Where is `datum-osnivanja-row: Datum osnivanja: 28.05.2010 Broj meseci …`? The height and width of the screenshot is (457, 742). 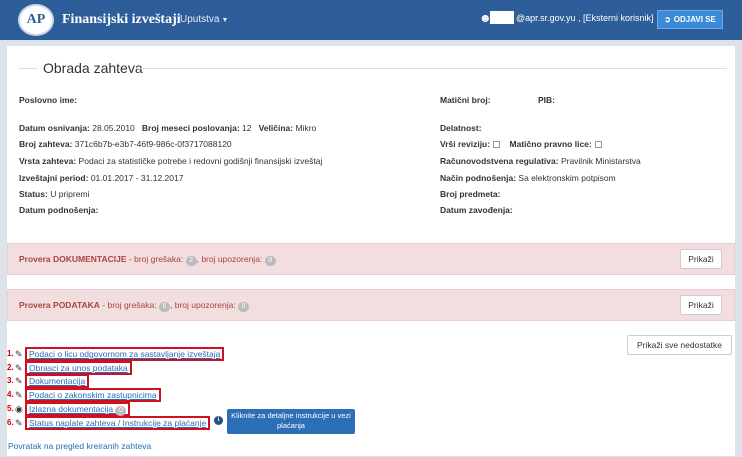 datum-osnivanja-row: Datum osnivanja: 28.05.2010 Broj meseci … is located at coordinates (168, 128).